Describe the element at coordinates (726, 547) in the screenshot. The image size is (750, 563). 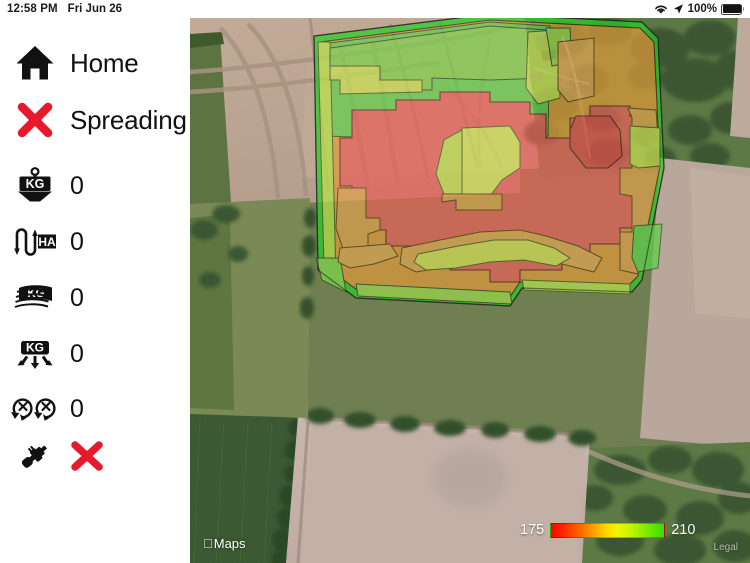
I see `legal-link: Legal` at that location.